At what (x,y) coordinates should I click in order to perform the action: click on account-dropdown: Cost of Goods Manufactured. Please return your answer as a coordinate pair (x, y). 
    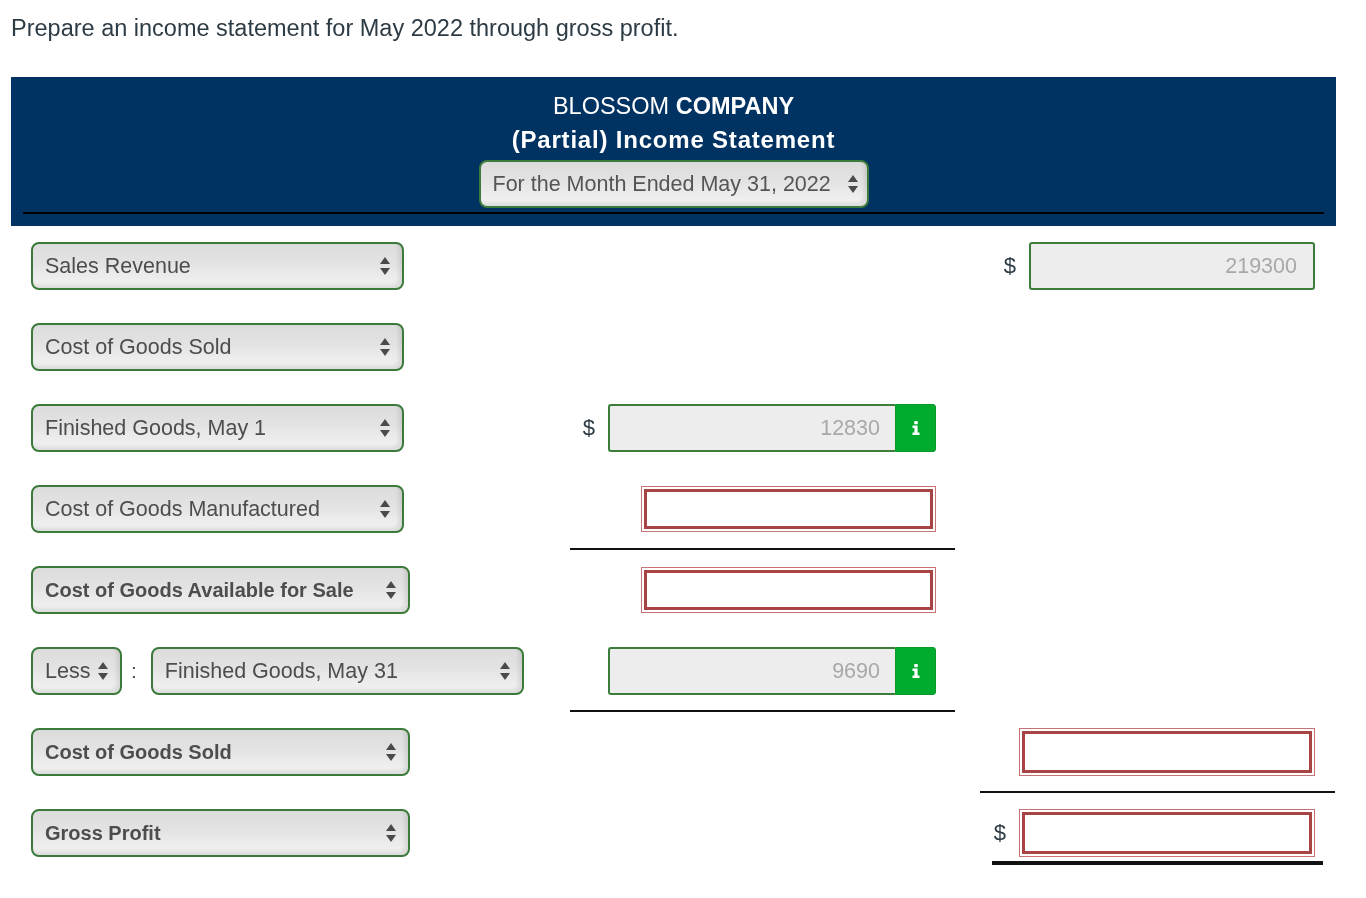
    Looking at the image, I should click on (217, 509).